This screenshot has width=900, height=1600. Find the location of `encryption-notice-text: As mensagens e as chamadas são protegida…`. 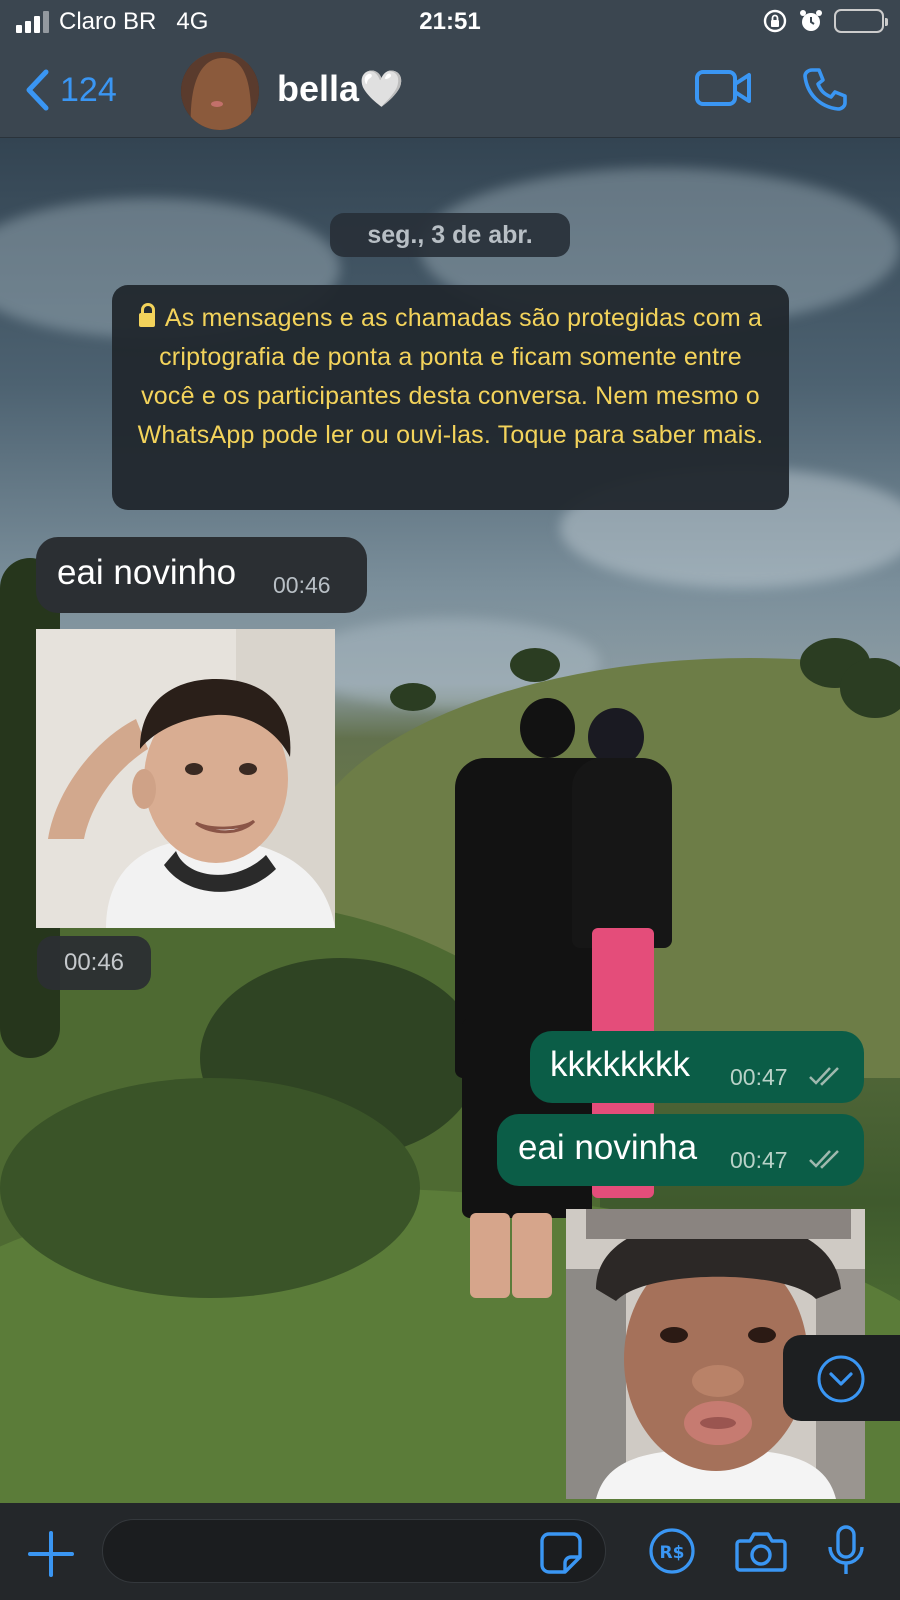

encryption-notice-text: As mensagens e as chamadas são protegida… is located at coordinates (450, 376).